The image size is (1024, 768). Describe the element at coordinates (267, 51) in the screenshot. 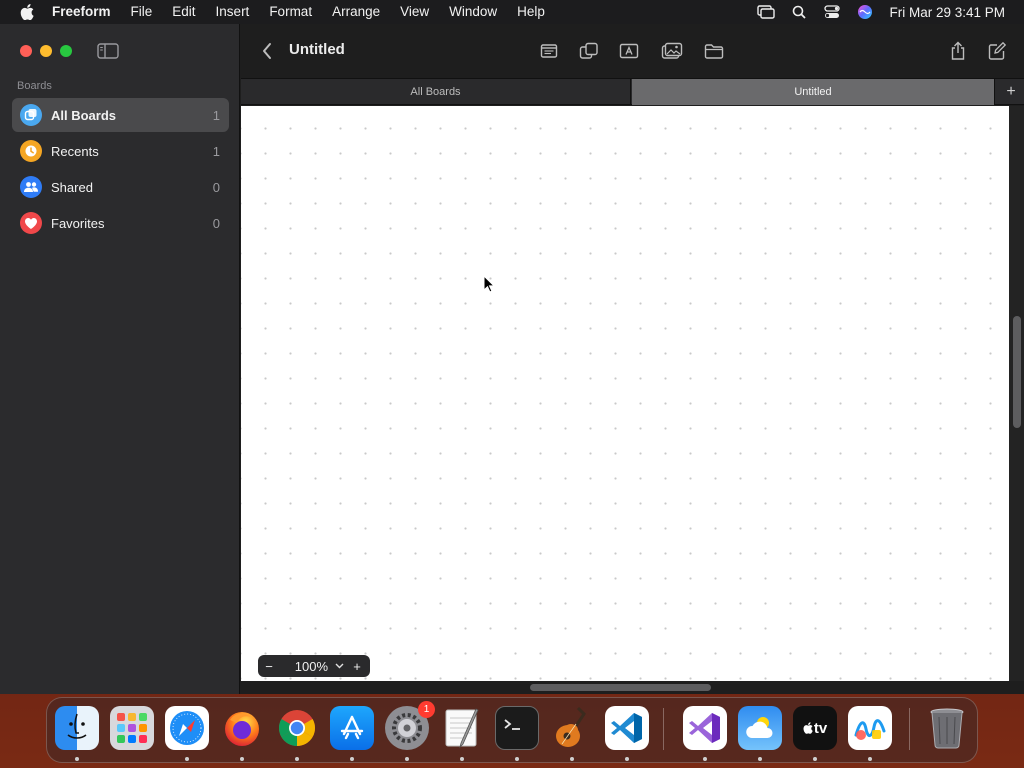

I see `back-chevron-icon` at that location.